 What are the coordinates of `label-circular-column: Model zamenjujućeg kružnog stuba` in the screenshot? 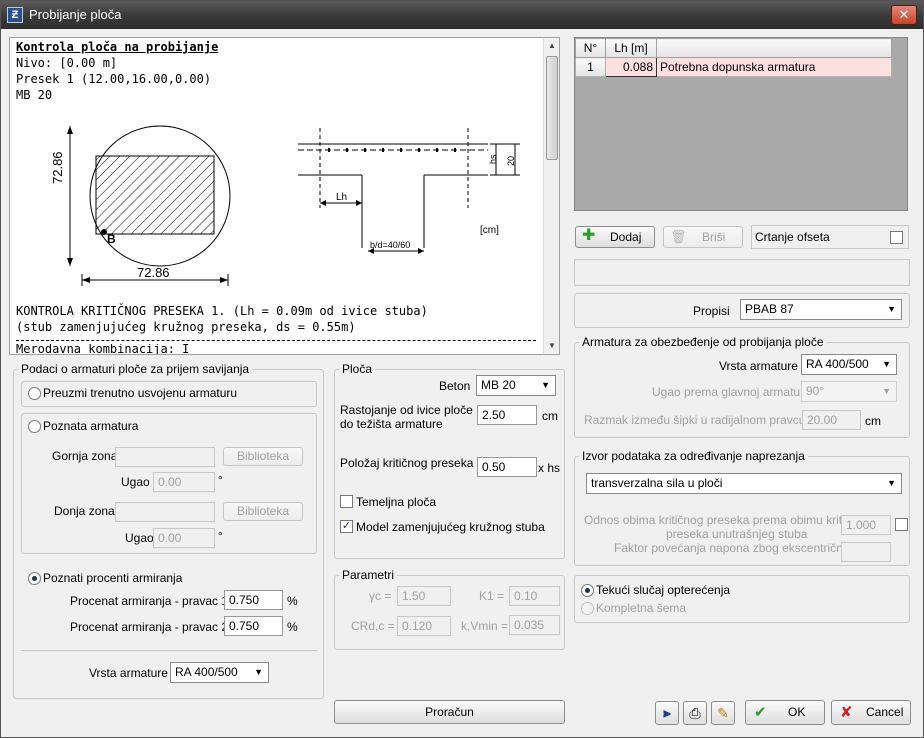 It's located at (450, 527).